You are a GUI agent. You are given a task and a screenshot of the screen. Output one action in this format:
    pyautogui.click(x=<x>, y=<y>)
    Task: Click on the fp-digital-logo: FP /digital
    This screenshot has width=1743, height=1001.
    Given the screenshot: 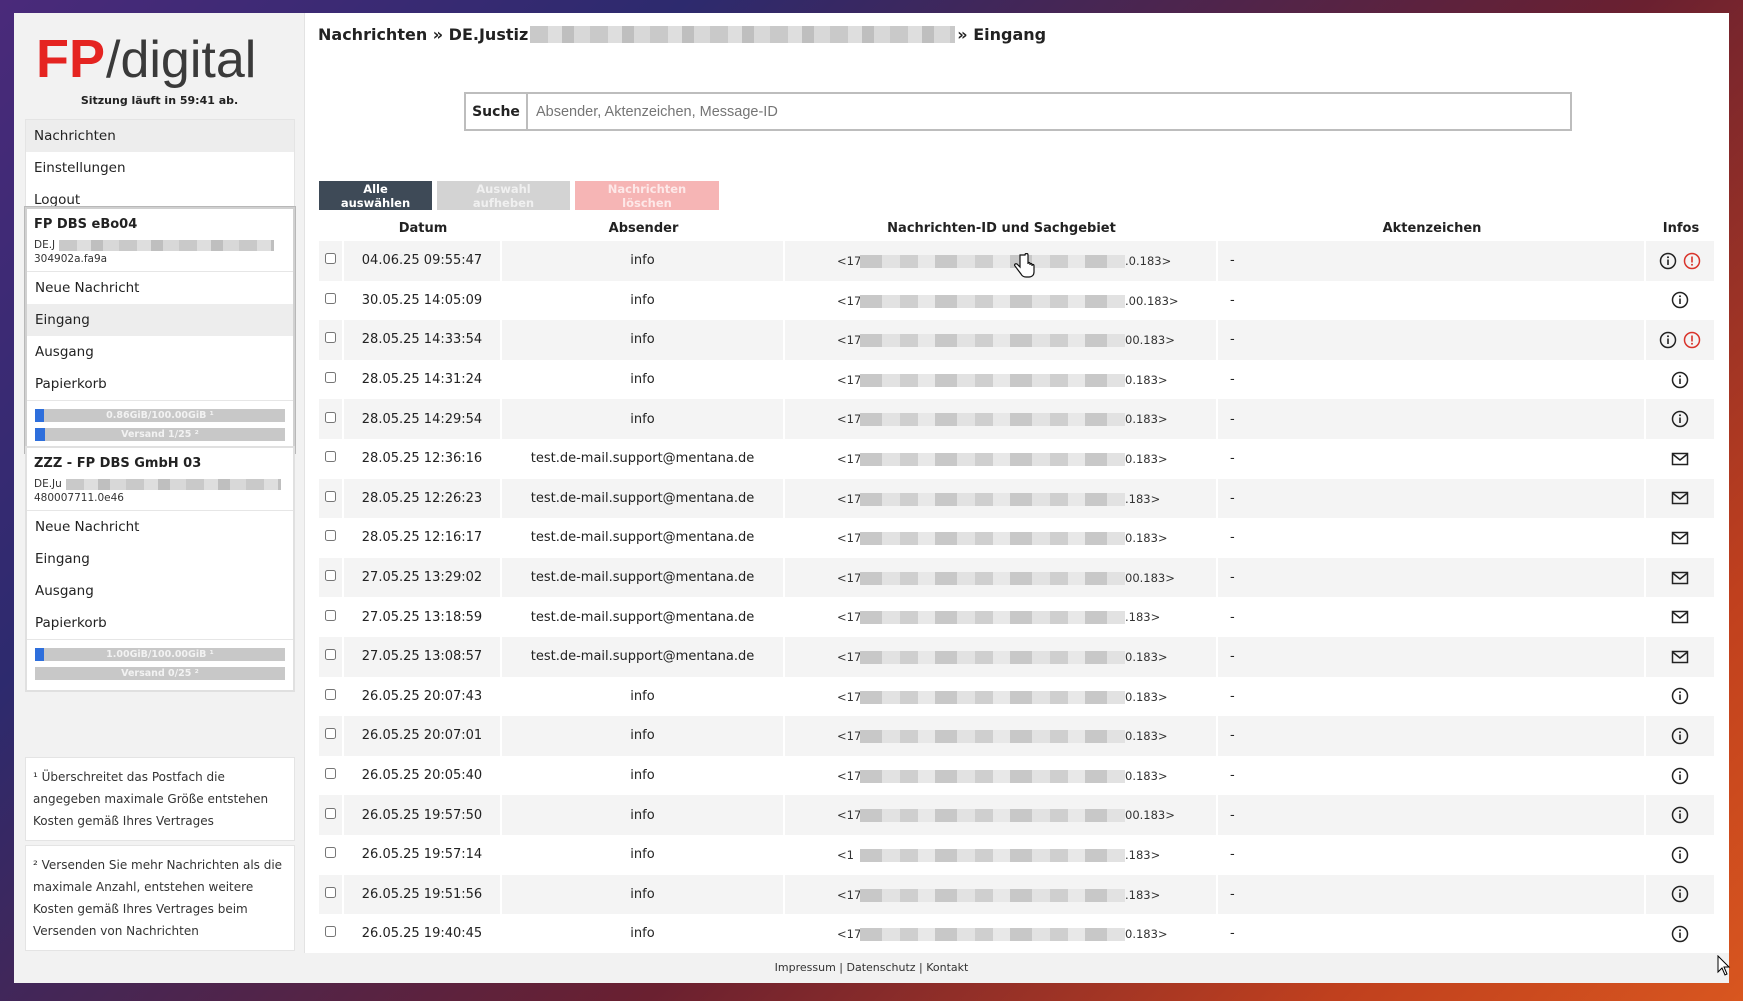 What is the action you would take?
    pyautogui.click(x=166, y=62)
    